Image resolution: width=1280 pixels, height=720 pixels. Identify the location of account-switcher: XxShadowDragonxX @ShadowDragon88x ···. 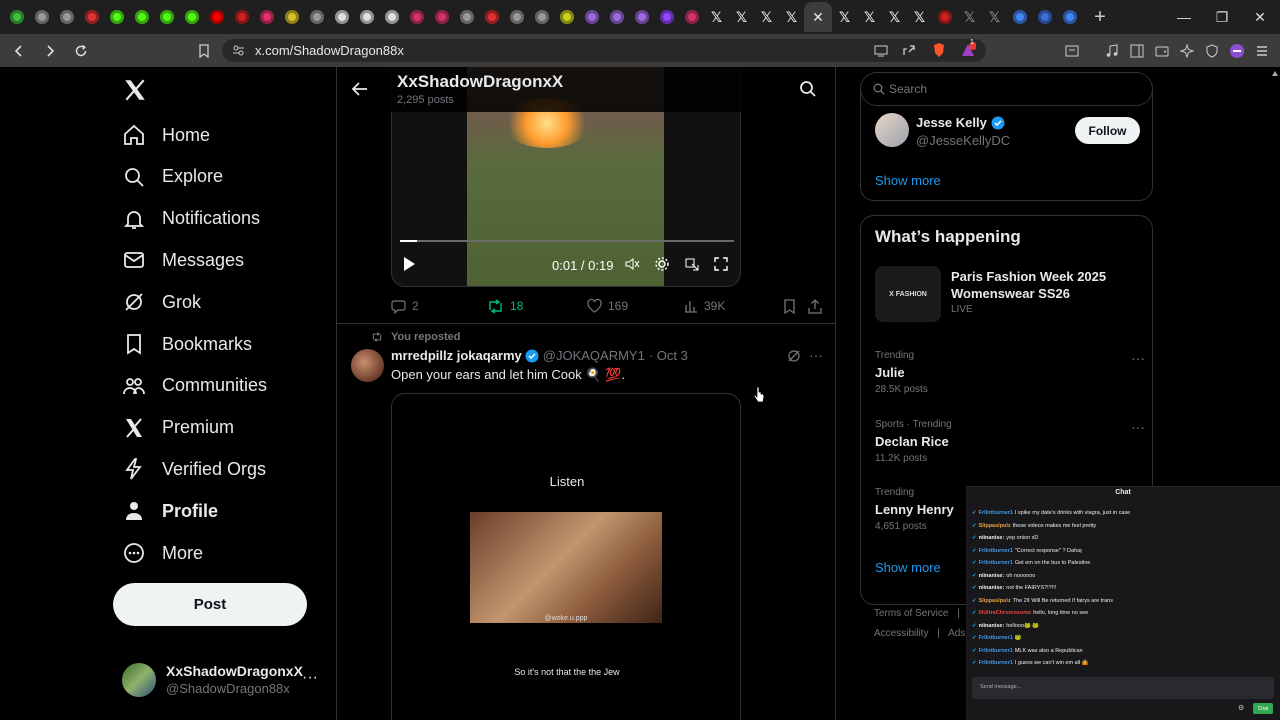
(227, 681).